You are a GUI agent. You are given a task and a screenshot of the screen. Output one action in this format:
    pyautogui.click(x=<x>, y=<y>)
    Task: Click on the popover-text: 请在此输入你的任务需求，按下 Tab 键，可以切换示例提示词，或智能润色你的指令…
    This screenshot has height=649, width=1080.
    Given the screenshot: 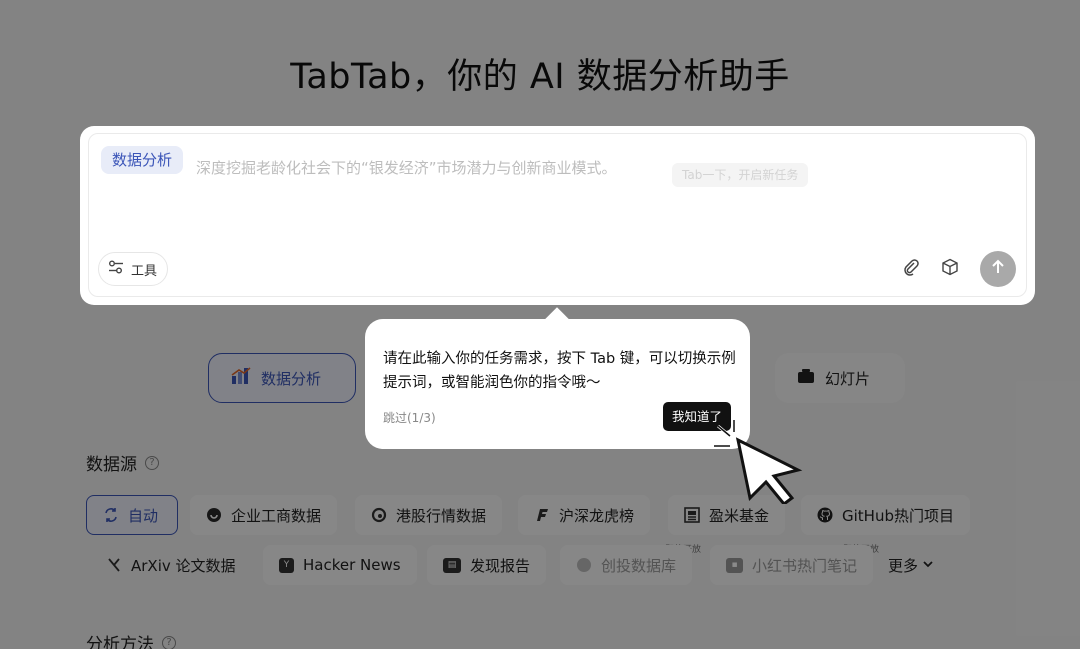 What is the action you would take?
    pyautogui.click(x=559, y=371)
    